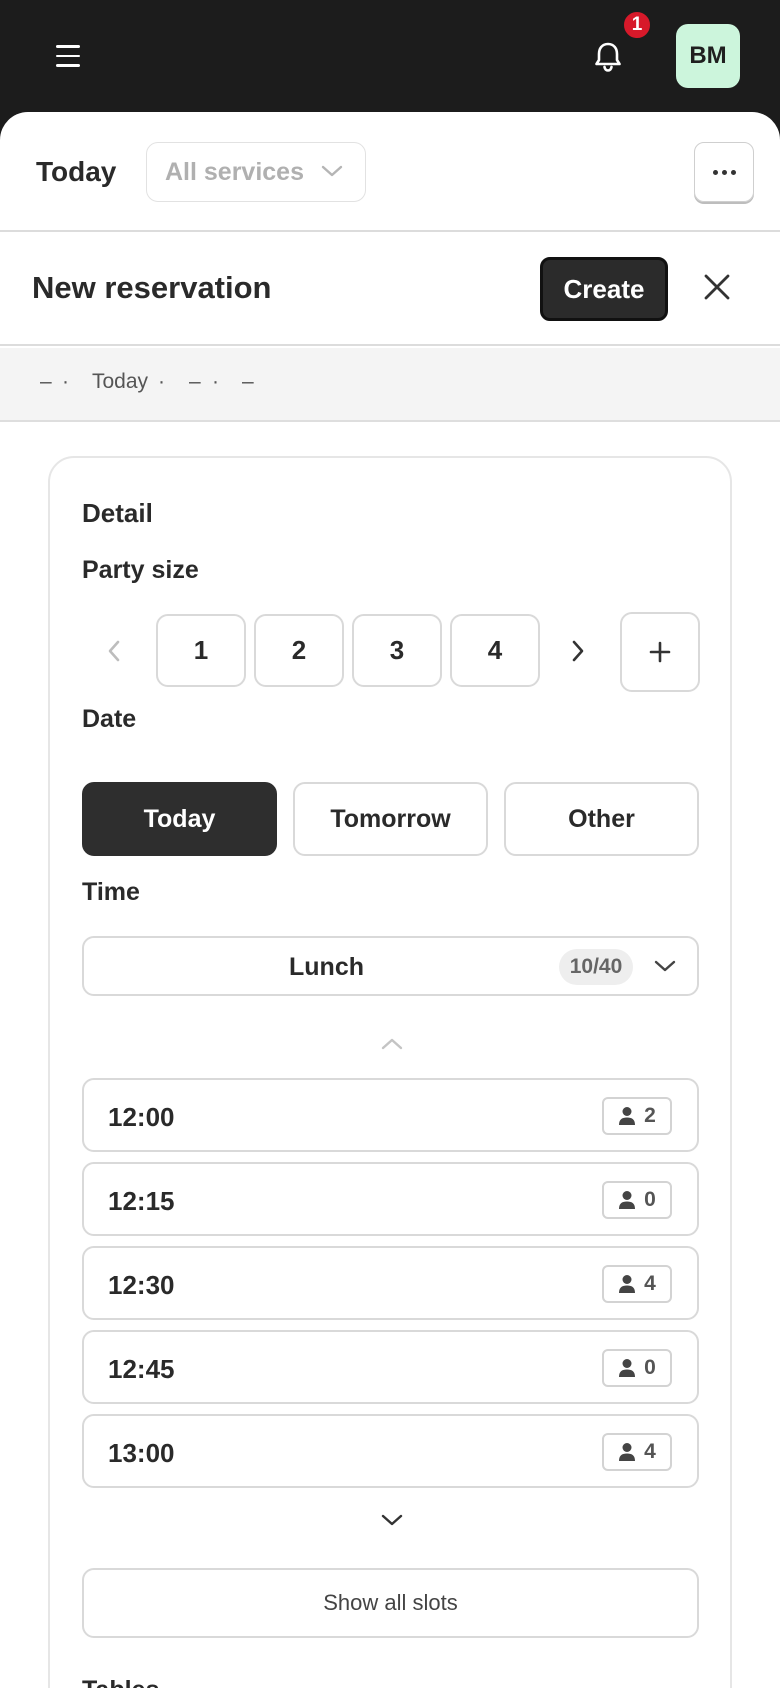 The height and width of the screenshot is (1688, 780). I want to click on service-select: Lunch 10/40, so click(390, 966).